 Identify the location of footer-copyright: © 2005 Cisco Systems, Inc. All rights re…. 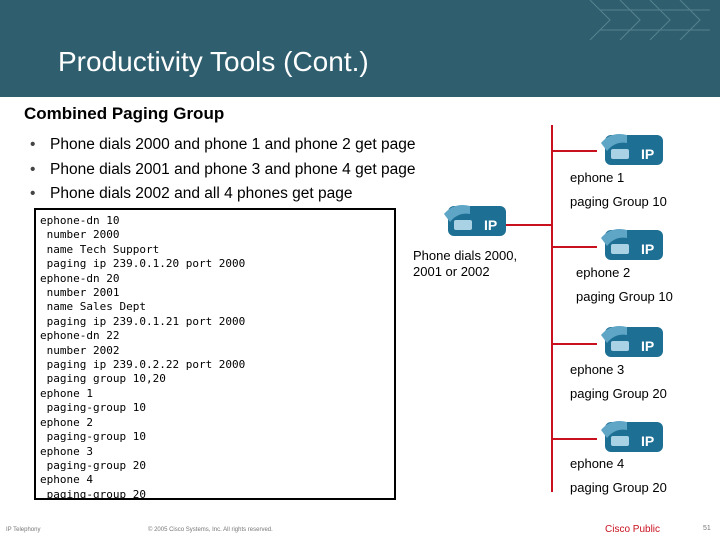
(210, 530).